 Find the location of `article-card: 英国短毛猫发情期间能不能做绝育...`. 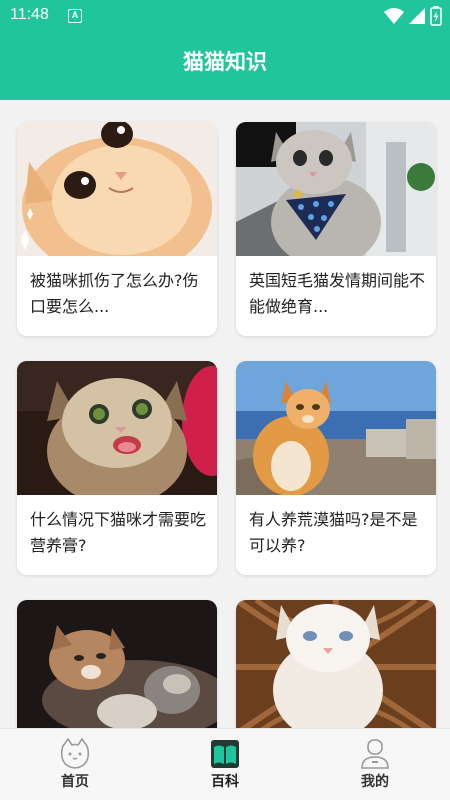

article-card: 英国短毛猫发情期间能不能做绝育... is located at coordinates (336, 229).